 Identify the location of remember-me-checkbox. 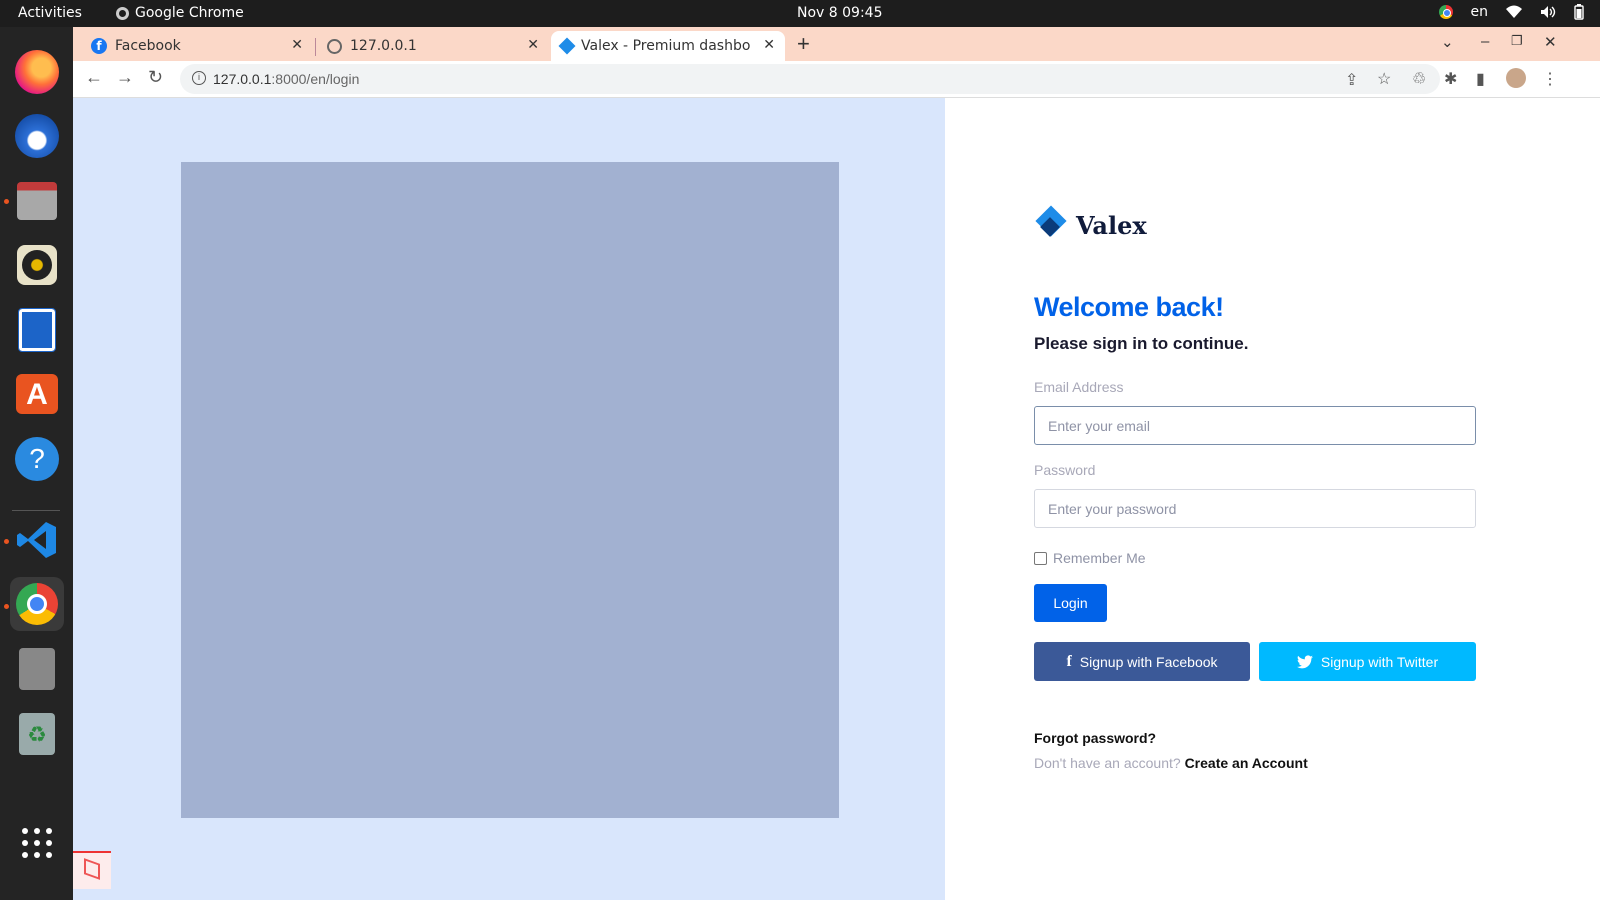
(1040, 558).